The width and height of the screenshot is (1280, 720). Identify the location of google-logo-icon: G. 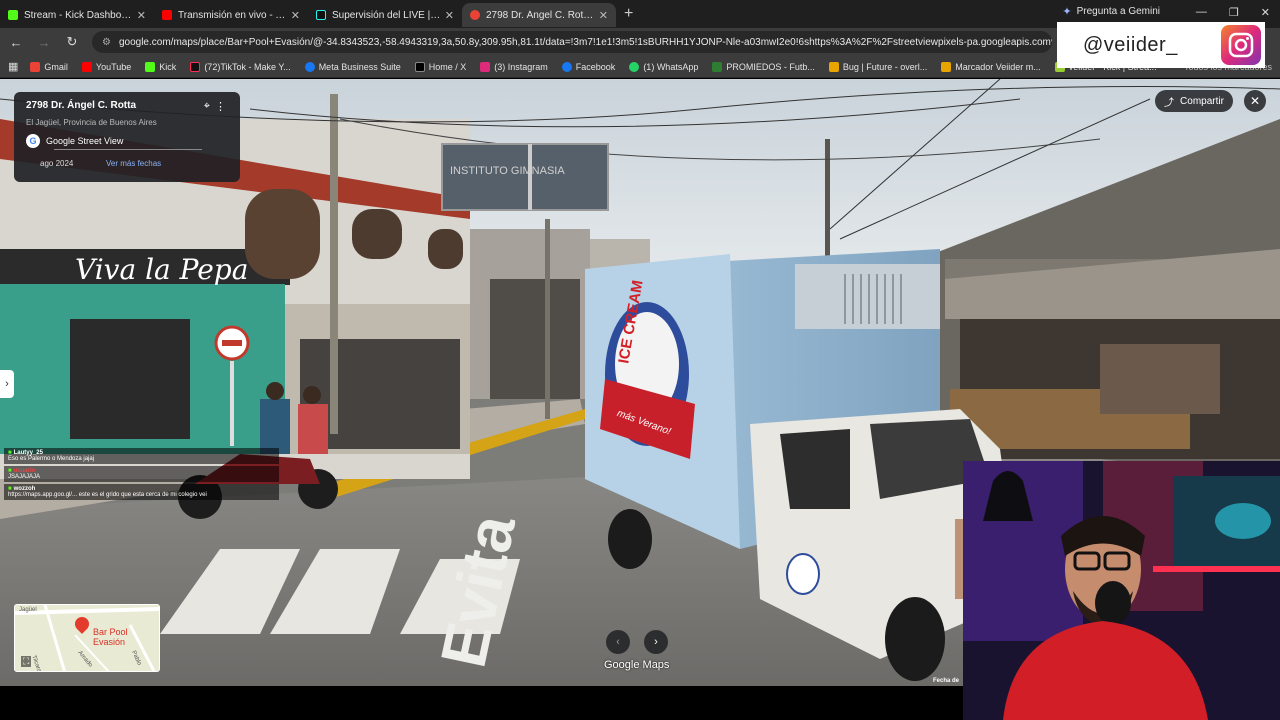
(33, 141).